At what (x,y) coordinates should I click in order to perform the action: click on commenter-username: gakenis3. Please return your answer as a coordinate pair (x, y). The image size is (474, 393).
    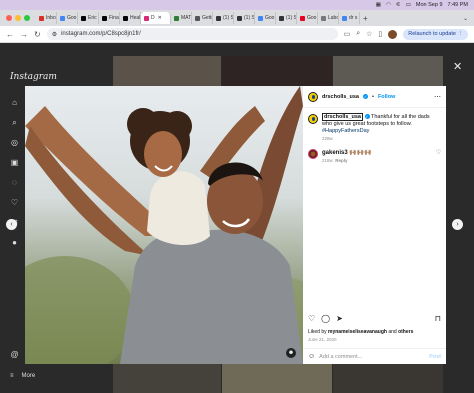
    Looking at the image, I should click on (335, 153).